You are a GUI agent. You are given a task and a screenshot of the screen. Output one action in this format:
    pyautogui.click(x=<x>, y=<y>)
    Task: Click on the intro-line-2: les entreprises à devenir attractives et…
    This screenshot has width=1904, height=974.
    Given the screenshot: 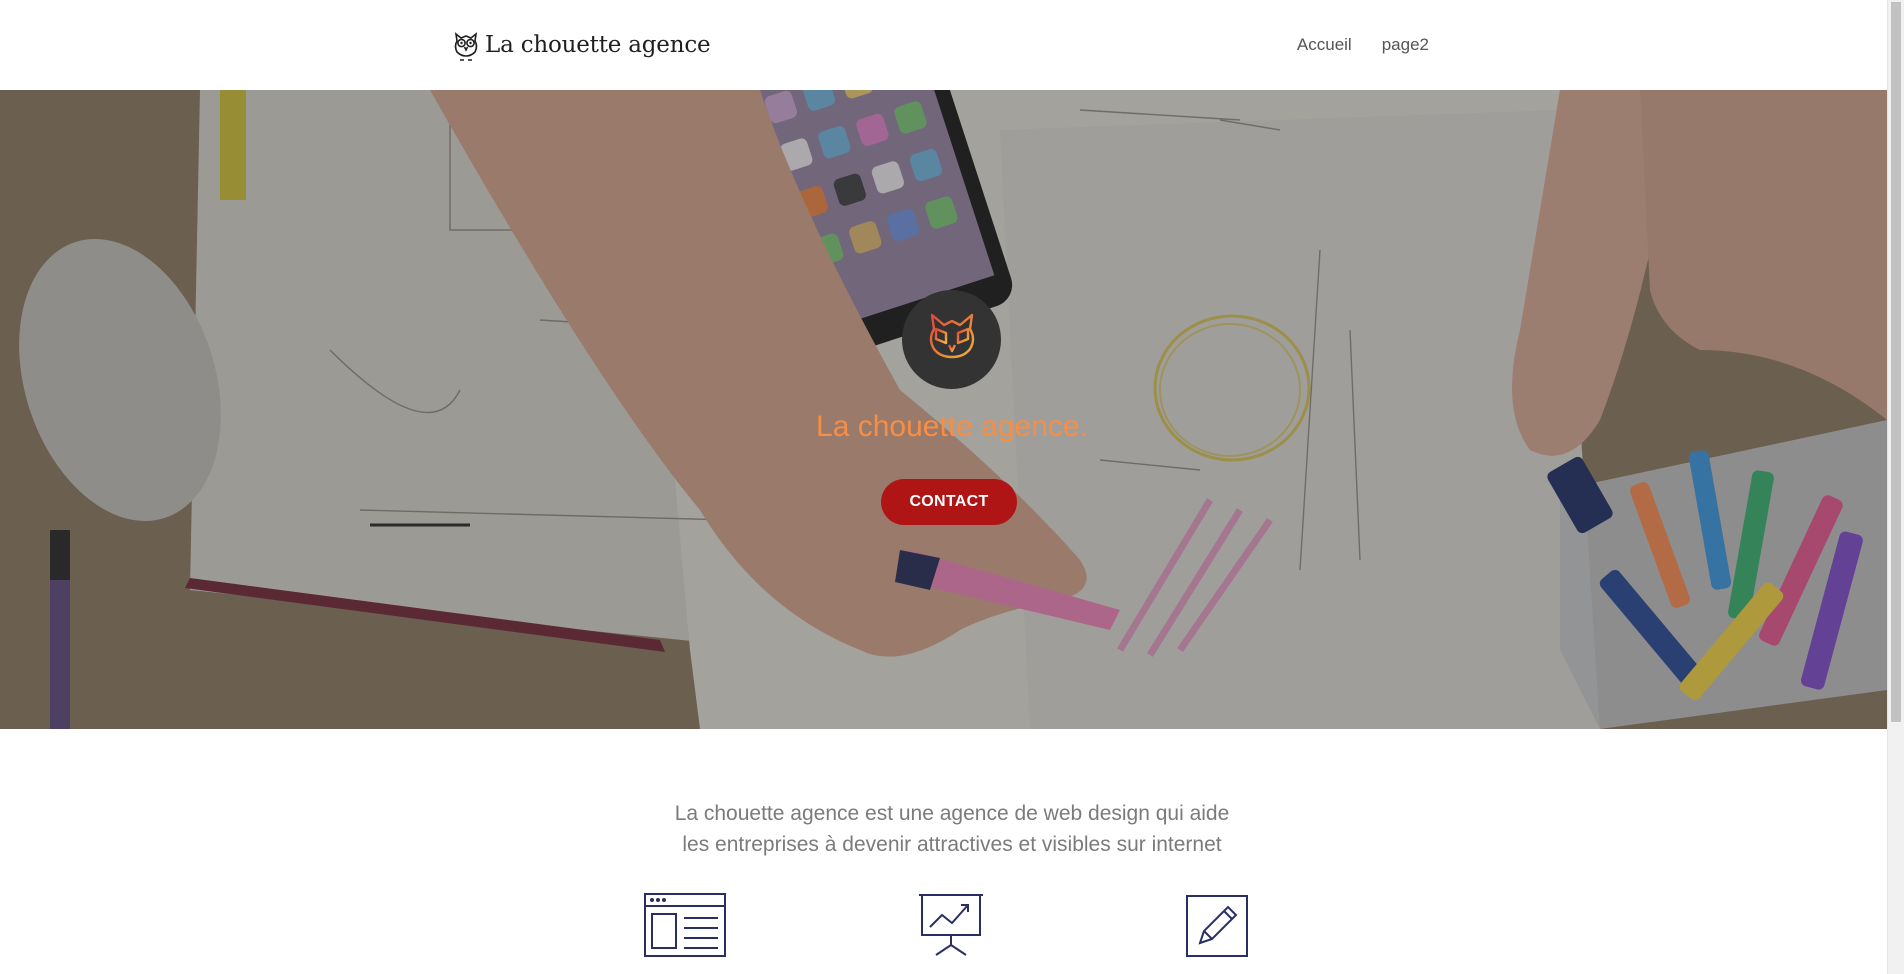 What is the action you would take?
    pyautogui.click(x=952, y=844)
    